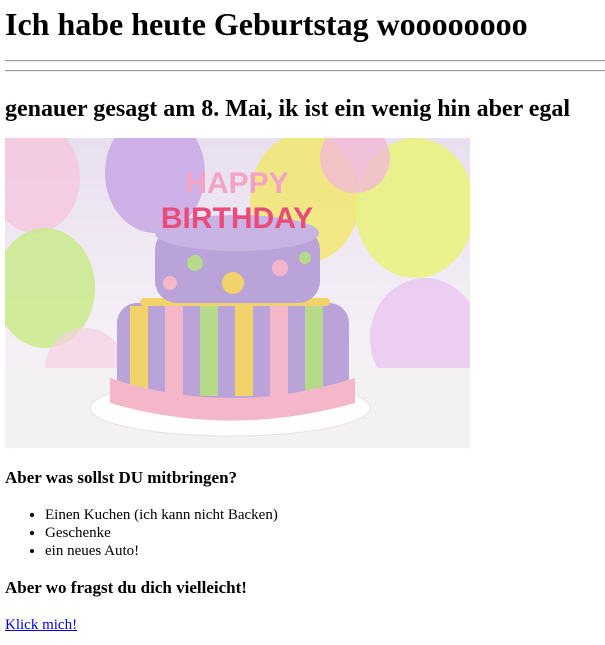 The image size is (605, 645). What do you see at coordinates (325, 533) in the screenshot?
I see `gift-item-presents: Geschenke` at bounding box center [325, 533].